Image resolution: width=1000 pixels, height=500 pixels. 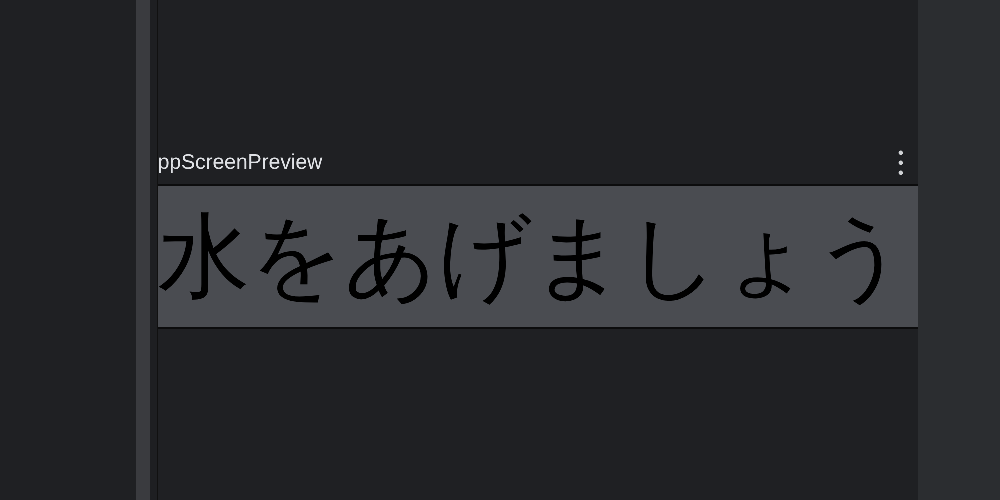 What do you see at coordinates (901, 163) in the screenshot?
I see `more-options-icon` at bounding box center [901, 163].